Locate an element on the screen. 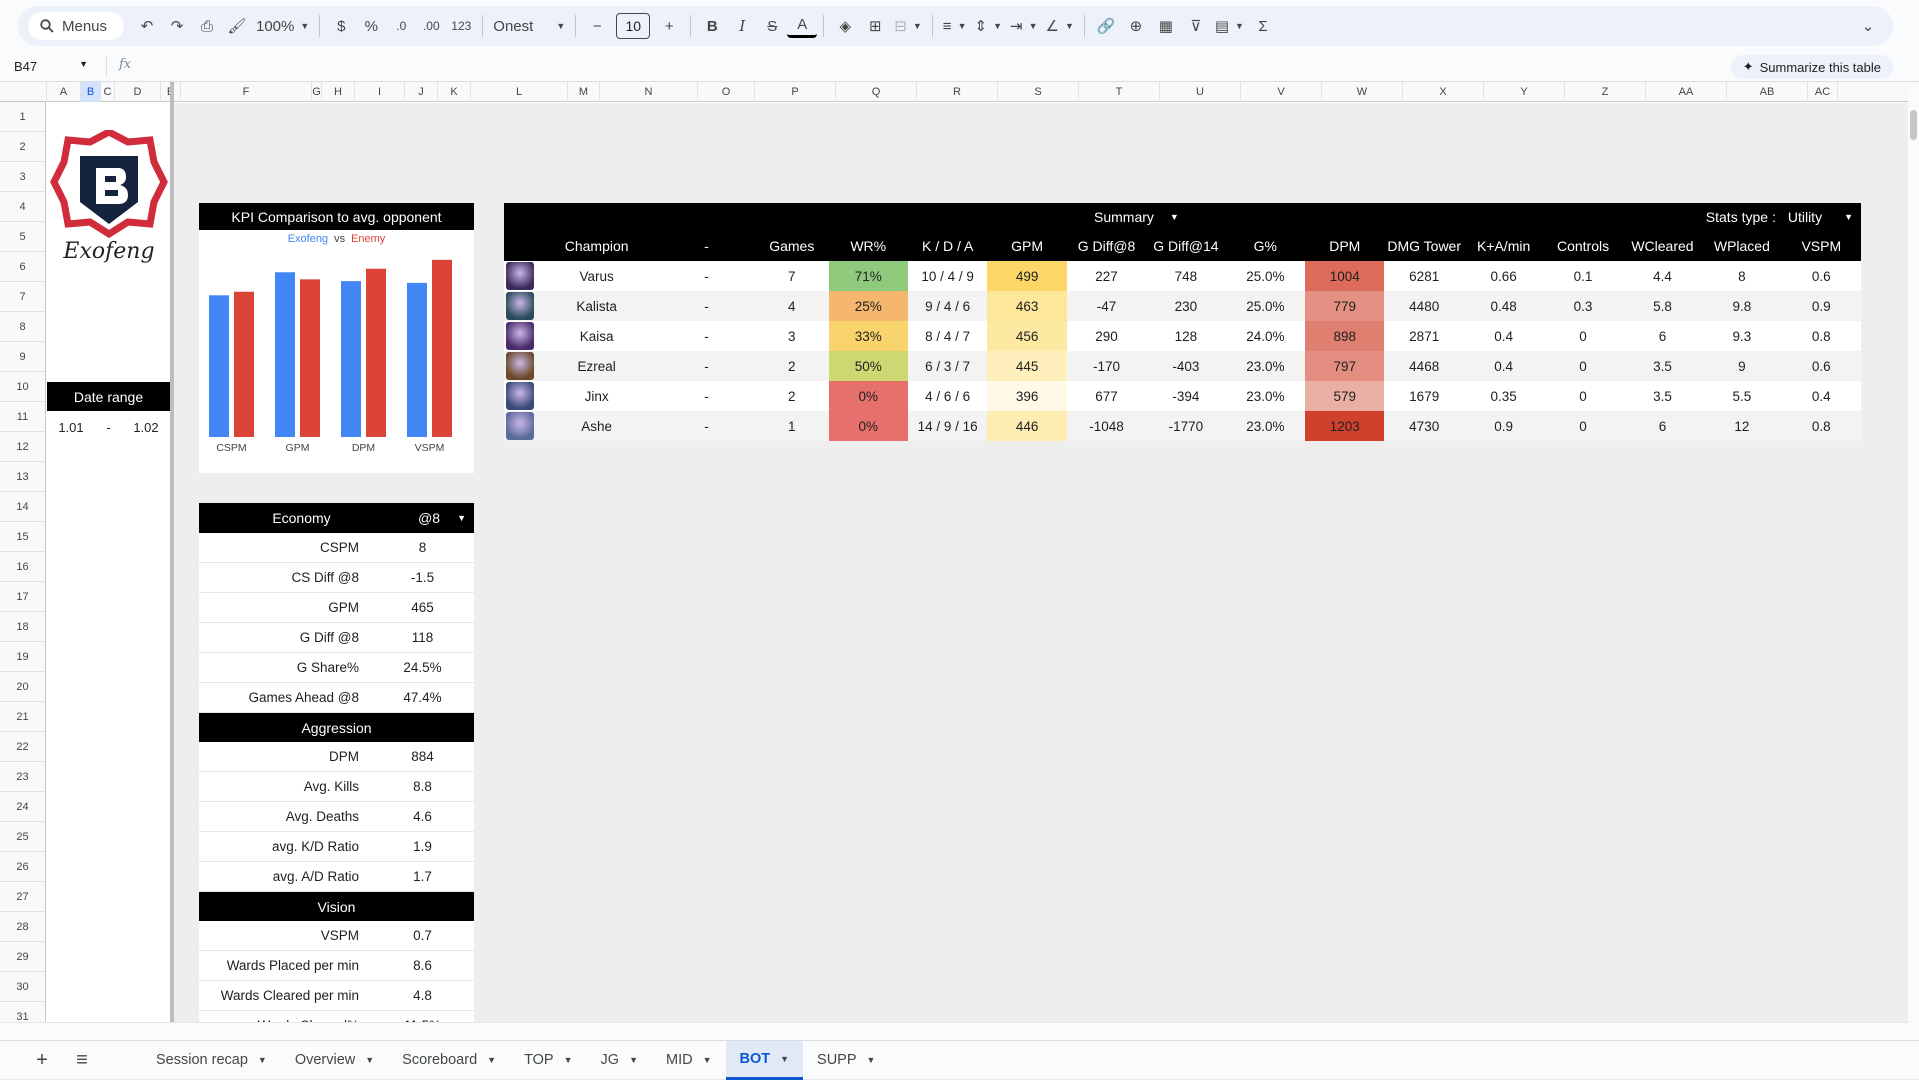 This screenshot has width=1919, height=1080. bar-cspm-enemy is located at coordinates (244, 364).